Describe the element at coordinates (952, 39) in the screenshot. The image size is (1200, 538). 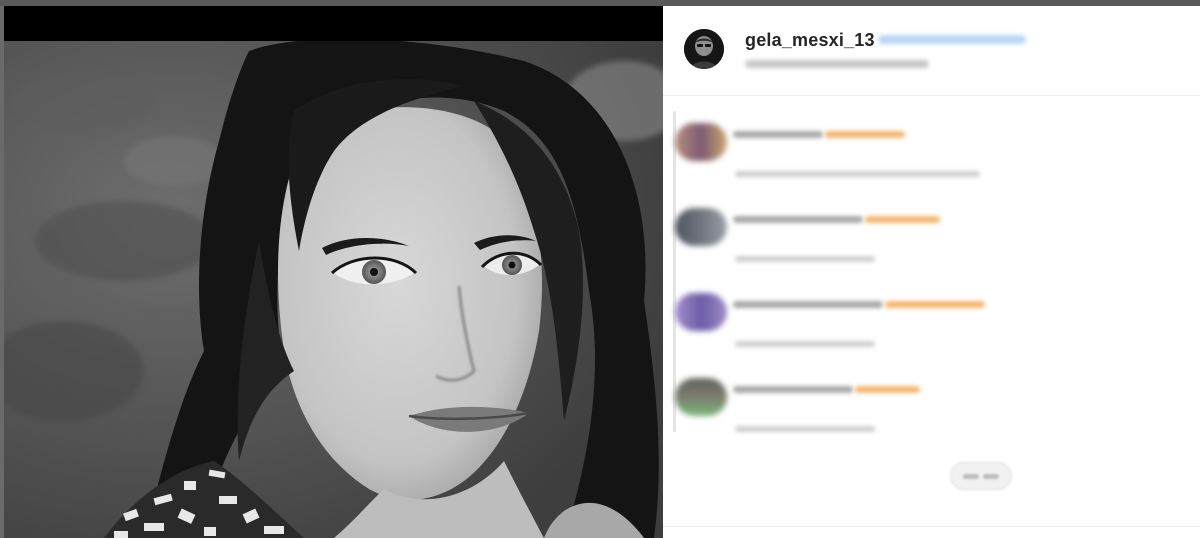
I see `redacted-follow-link` at that location.